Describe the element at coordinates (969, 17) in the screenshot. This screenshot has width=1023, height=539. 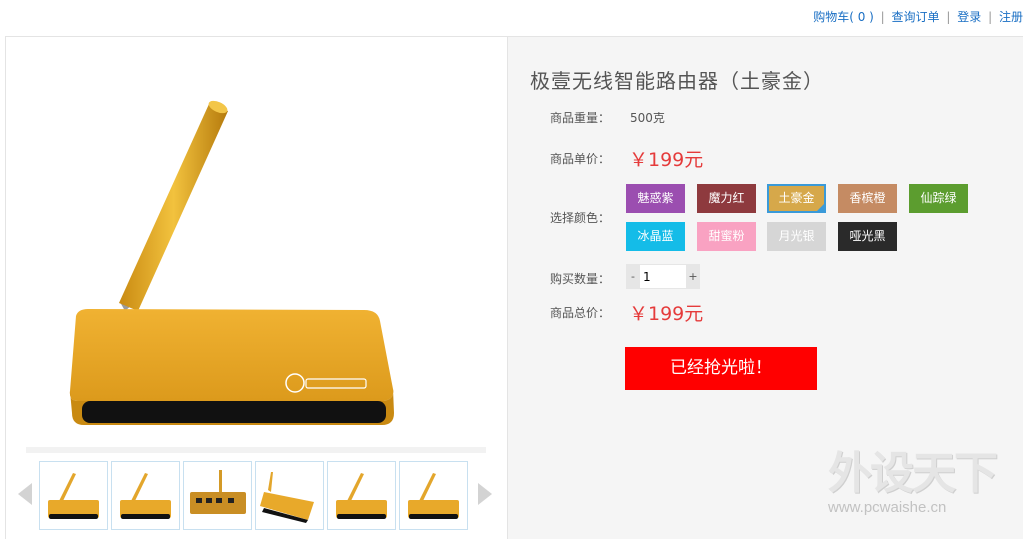
I see `login-link: 登录` at that location.